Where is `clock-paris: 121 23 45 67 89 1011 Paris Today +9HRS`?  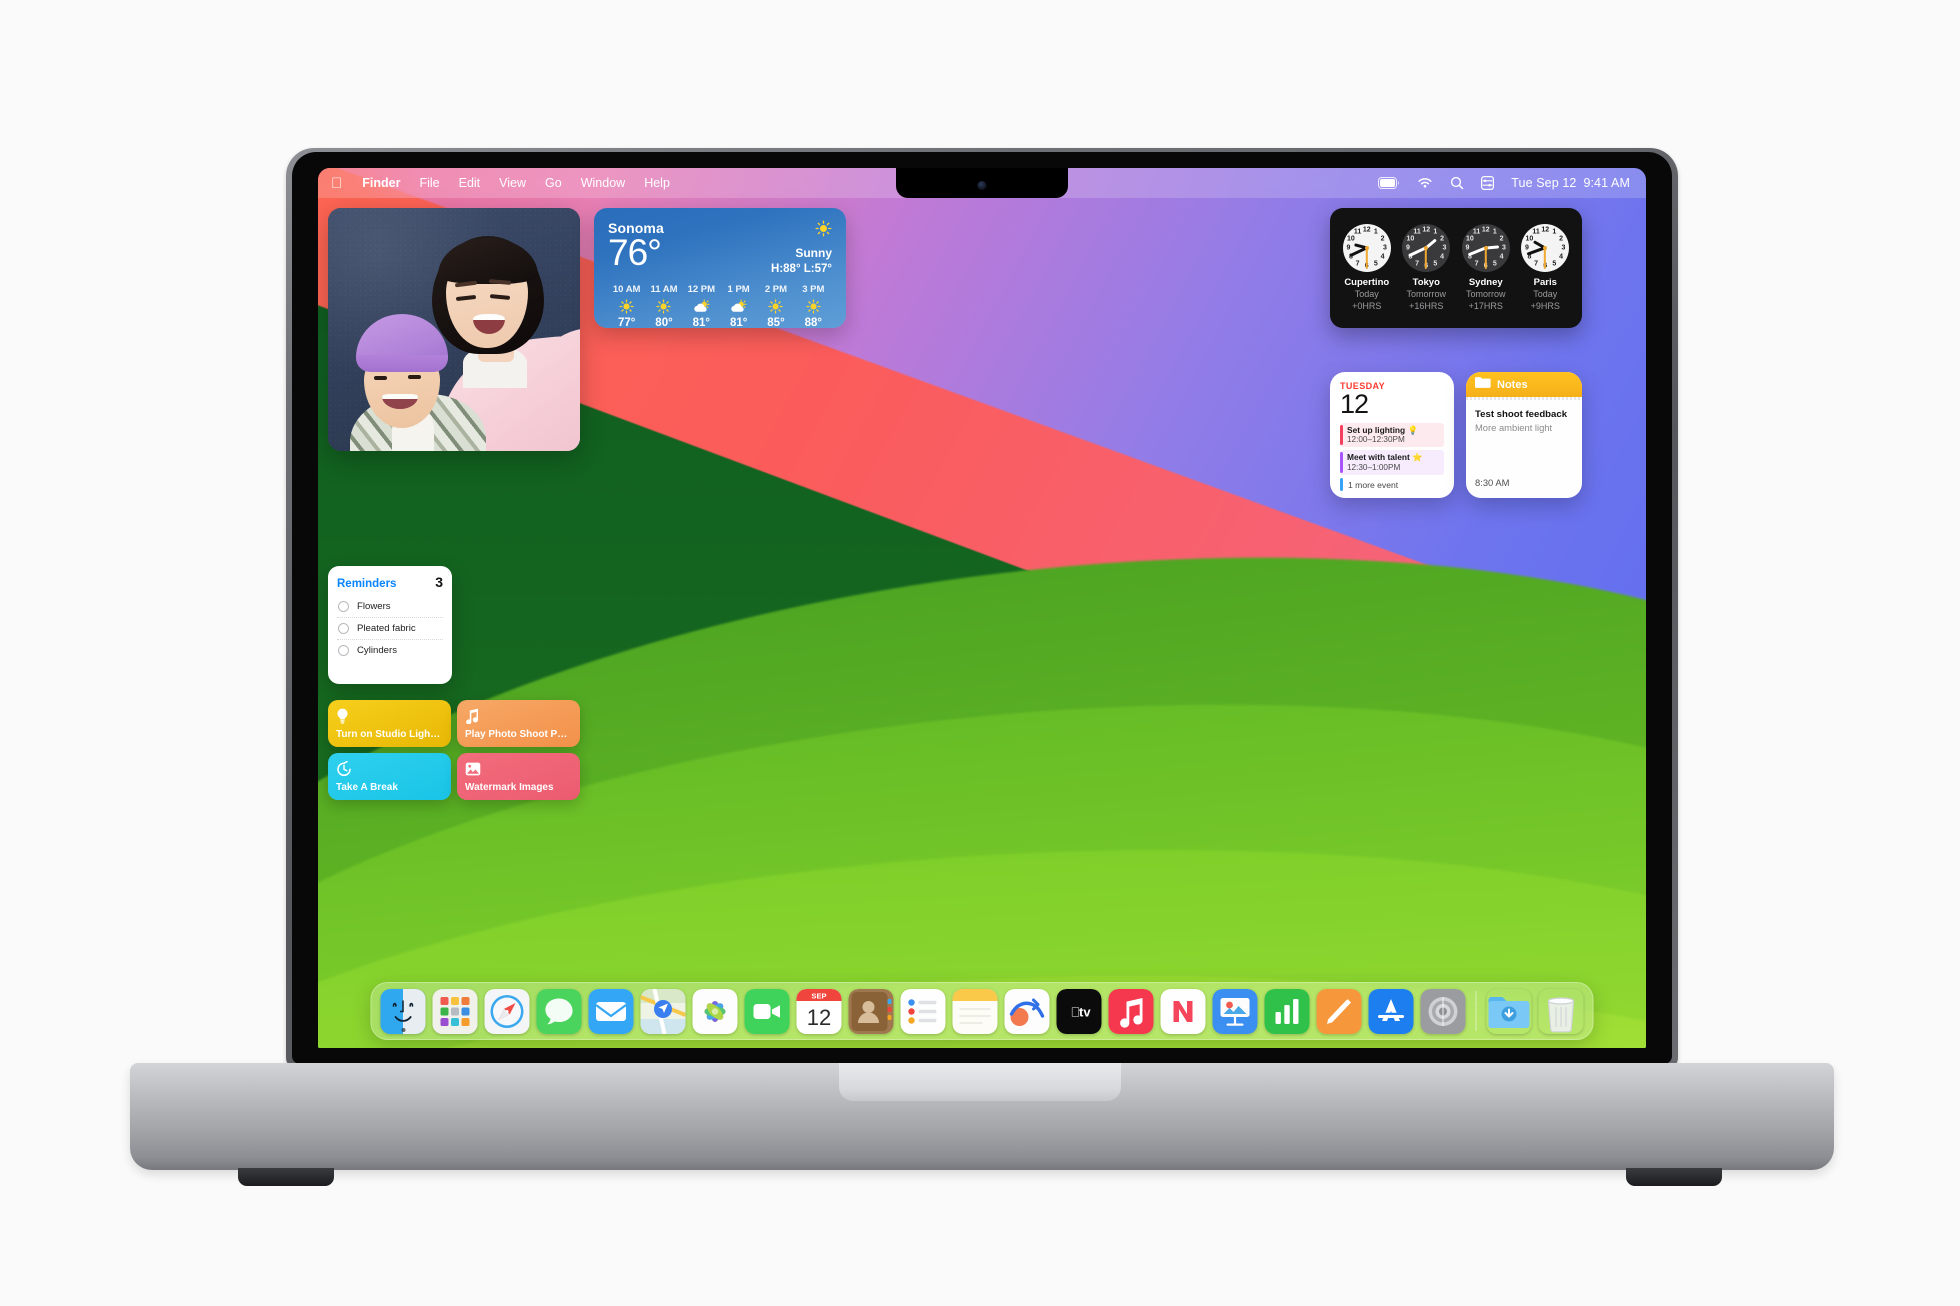 clock-paris: 121 23 45 67 89 1011 Paris Today +9HRS is located at coordinates (1545, 267).